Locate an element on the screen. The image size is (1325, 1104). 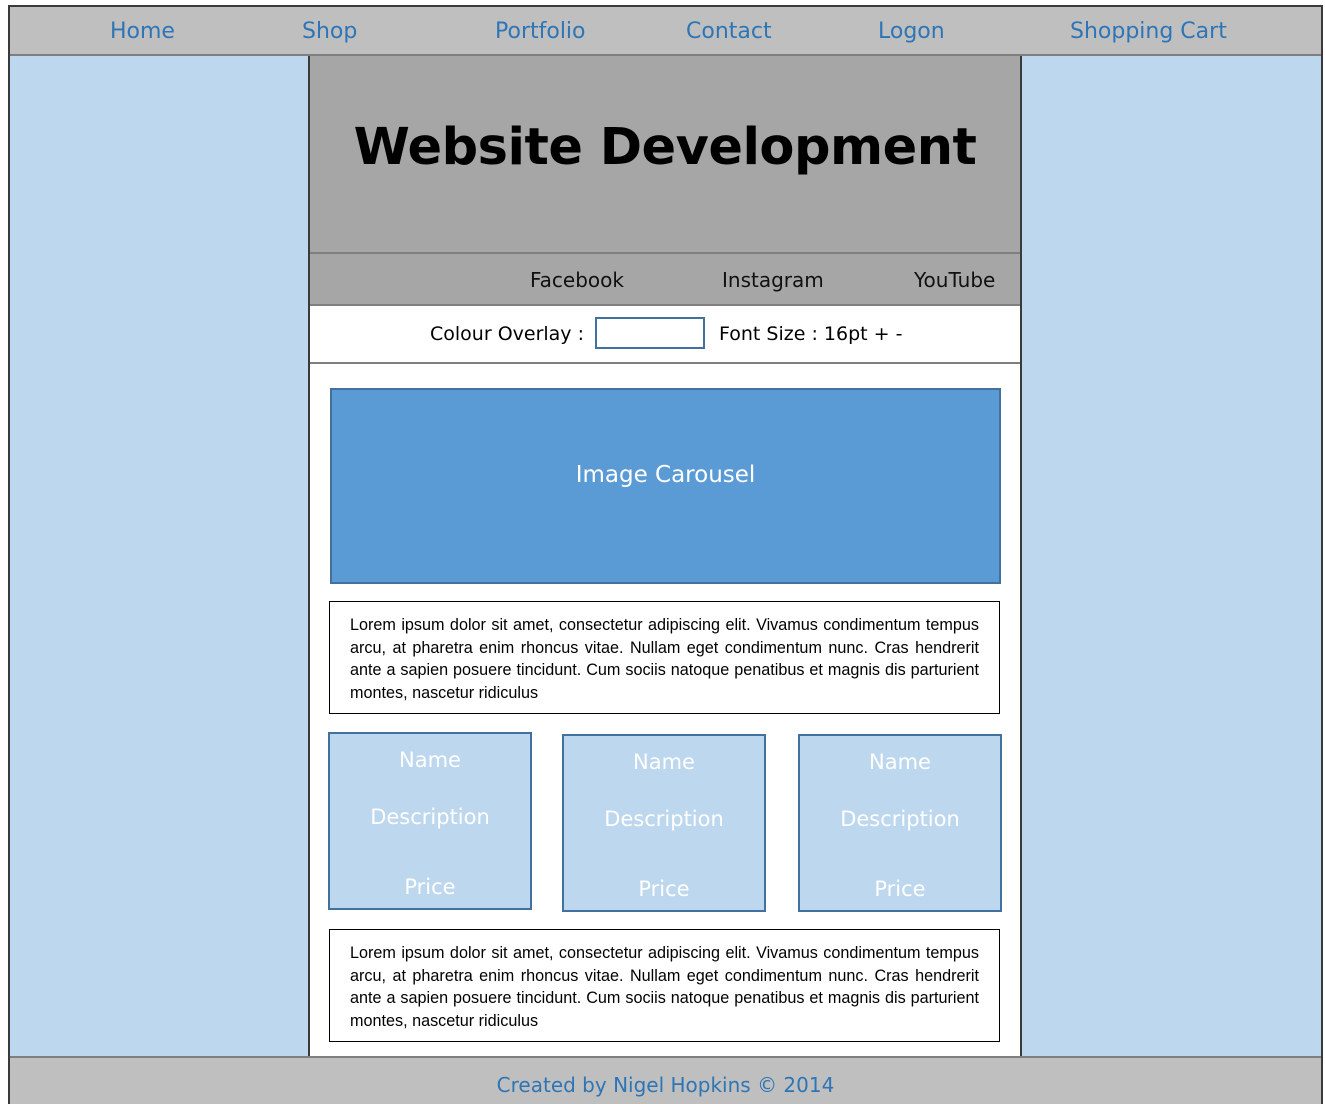
nav-link-shopping-cart: Shopping Cart is located at coordinates (1148, 31).